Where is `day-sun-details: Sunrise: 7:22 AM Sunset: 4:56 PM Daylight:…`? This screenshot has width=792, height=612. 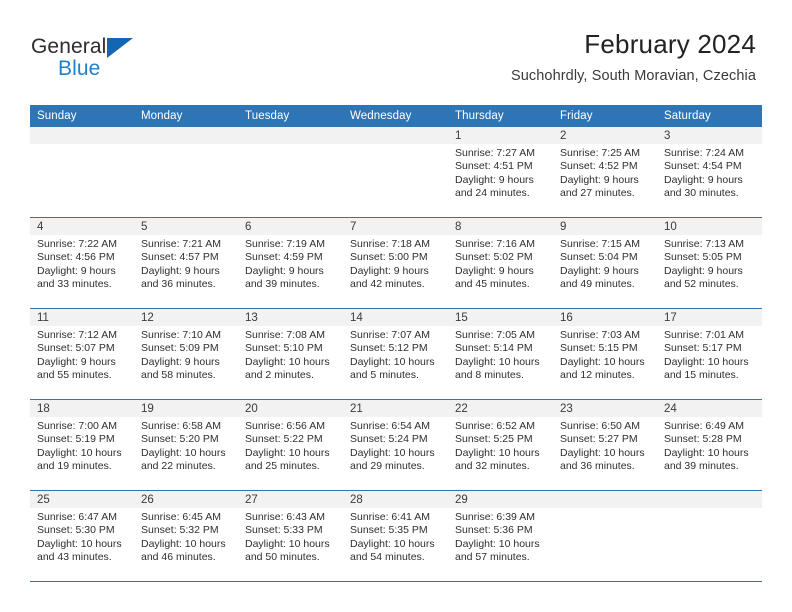 day-sun-details: Sunrise: 7:22 AM Sunset: 4:56 PM Daylight:… is located at coordinates (82, 263).